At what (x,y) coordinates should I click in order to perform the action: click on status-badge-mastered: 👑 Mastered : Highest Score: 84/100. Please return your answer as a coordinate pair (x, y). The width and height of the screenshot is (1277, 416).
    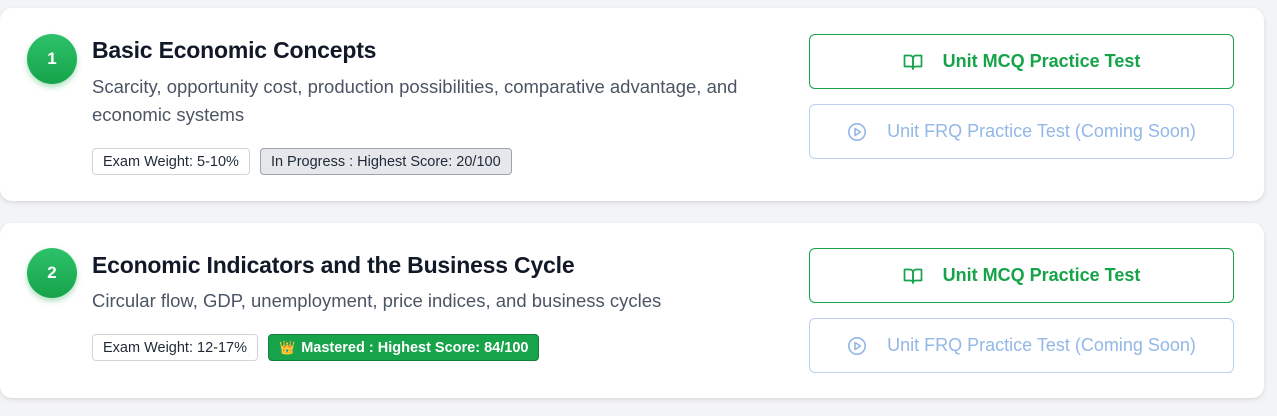
    Looking at the image, I should click on (404, 347).